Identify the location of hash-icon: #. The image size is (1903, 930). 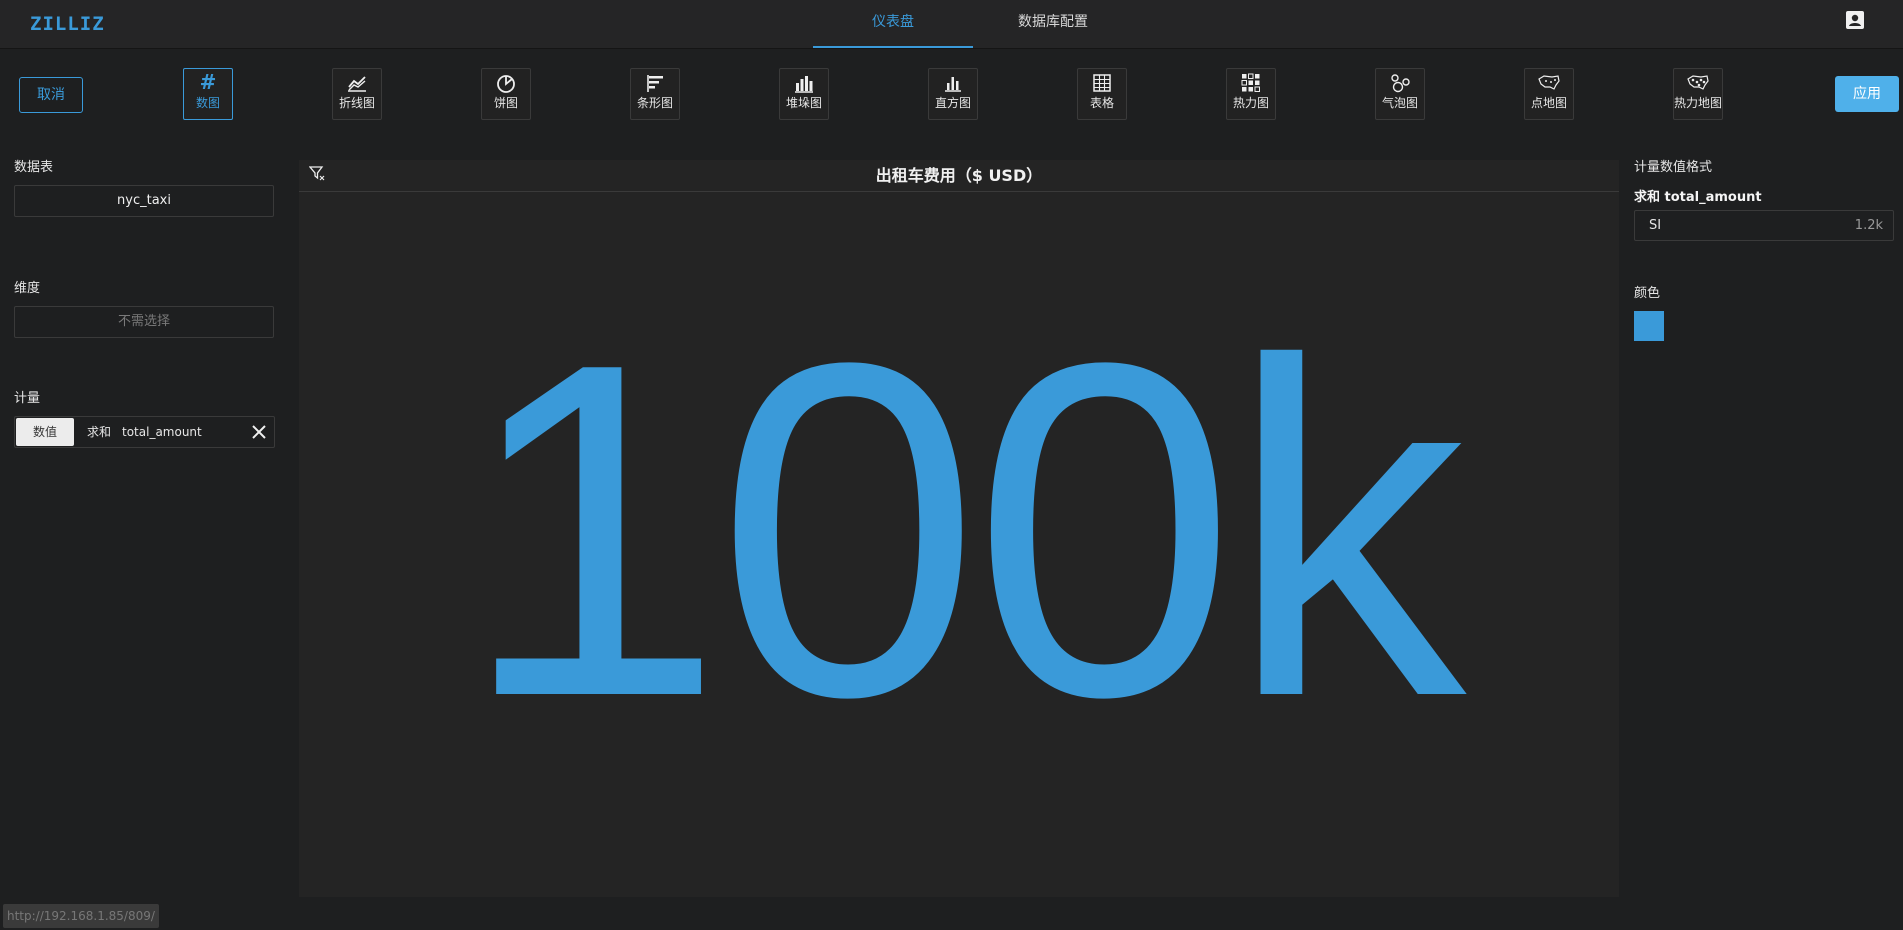
(208, 82).